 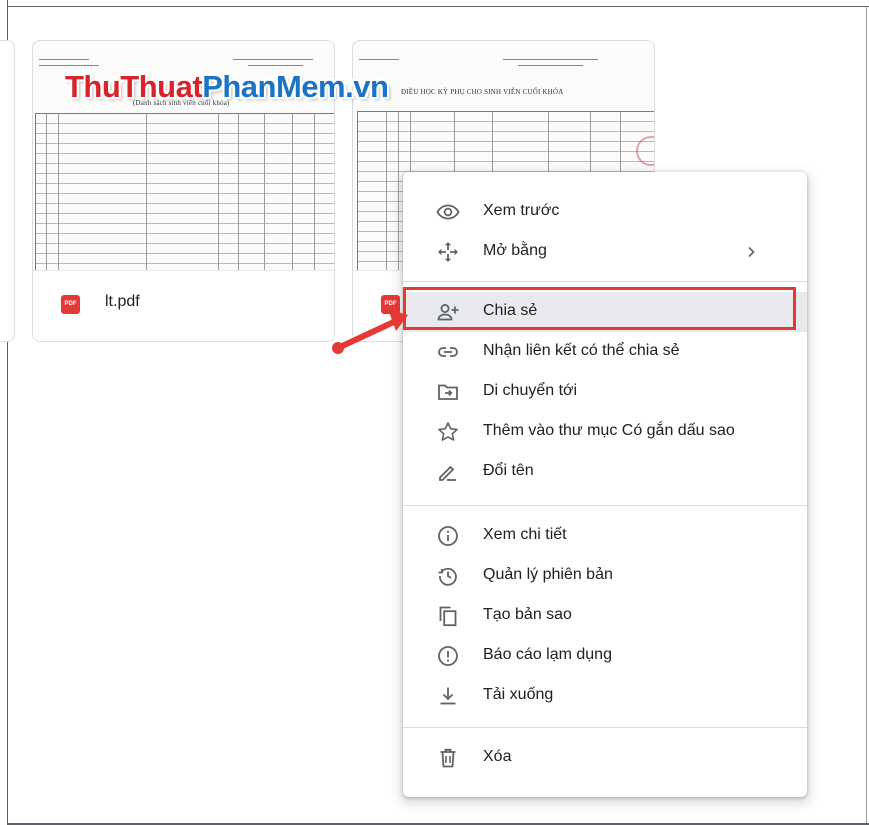 What do you see at coordinates (448, 576) in the screenshot?
I see `history-icon` at bounding box center [448, 576].